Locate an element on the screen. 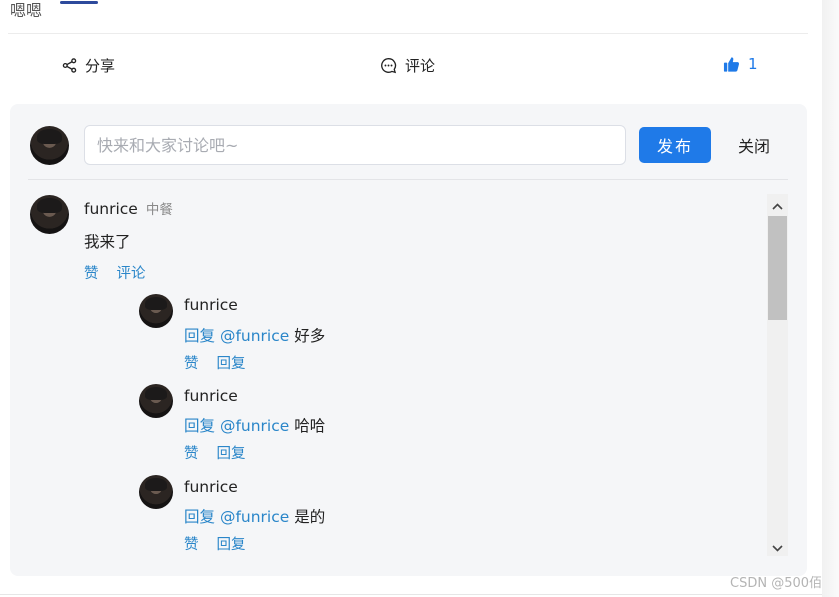  chevron-down-icon is located at coordinates (777, 546).